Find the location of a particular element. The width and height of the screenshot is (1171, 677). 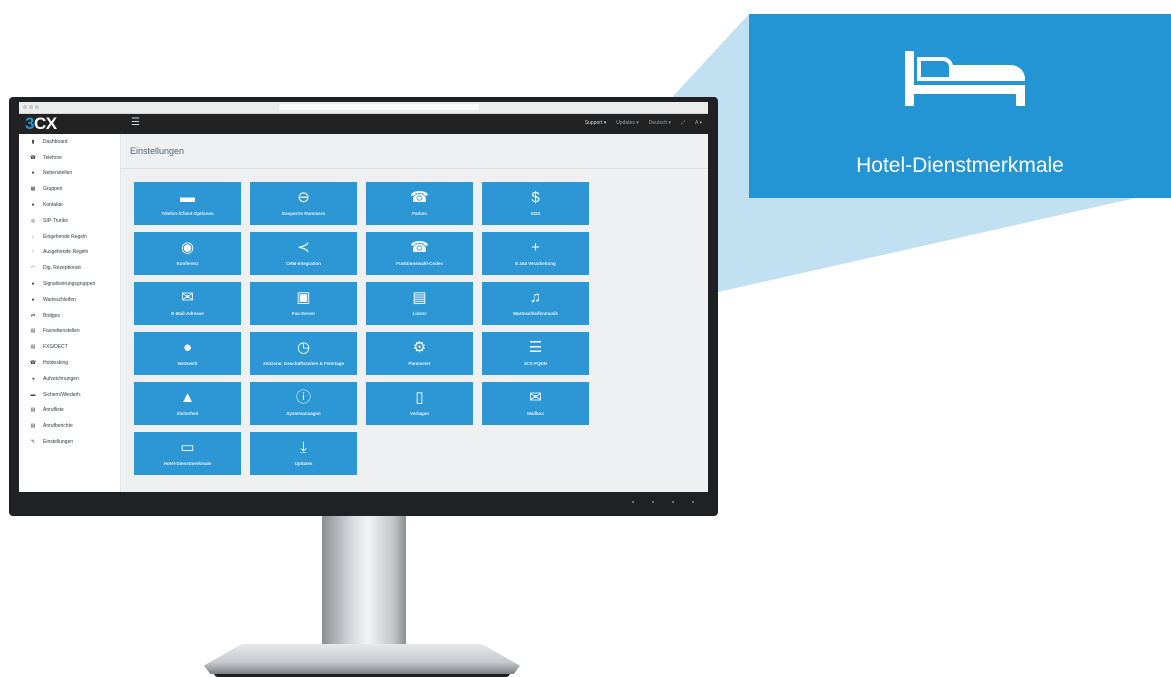

sidebar-item-telefone: ☎ Telefone is located at coordinates (69, 158).